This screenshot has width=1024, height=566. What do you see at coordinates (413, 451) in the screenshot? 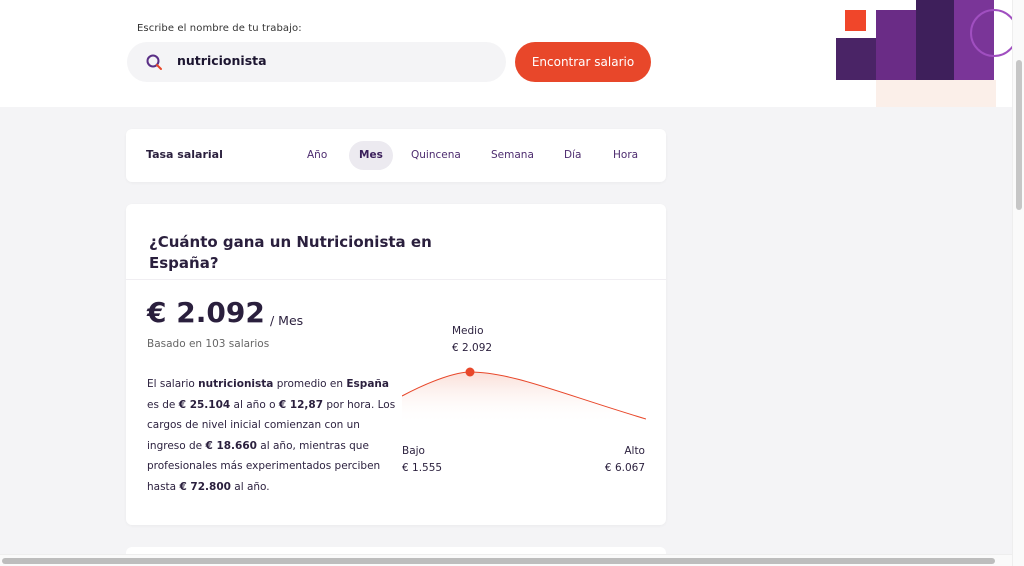
I see `low-label: Bajo` at bounding box center [413, 451].